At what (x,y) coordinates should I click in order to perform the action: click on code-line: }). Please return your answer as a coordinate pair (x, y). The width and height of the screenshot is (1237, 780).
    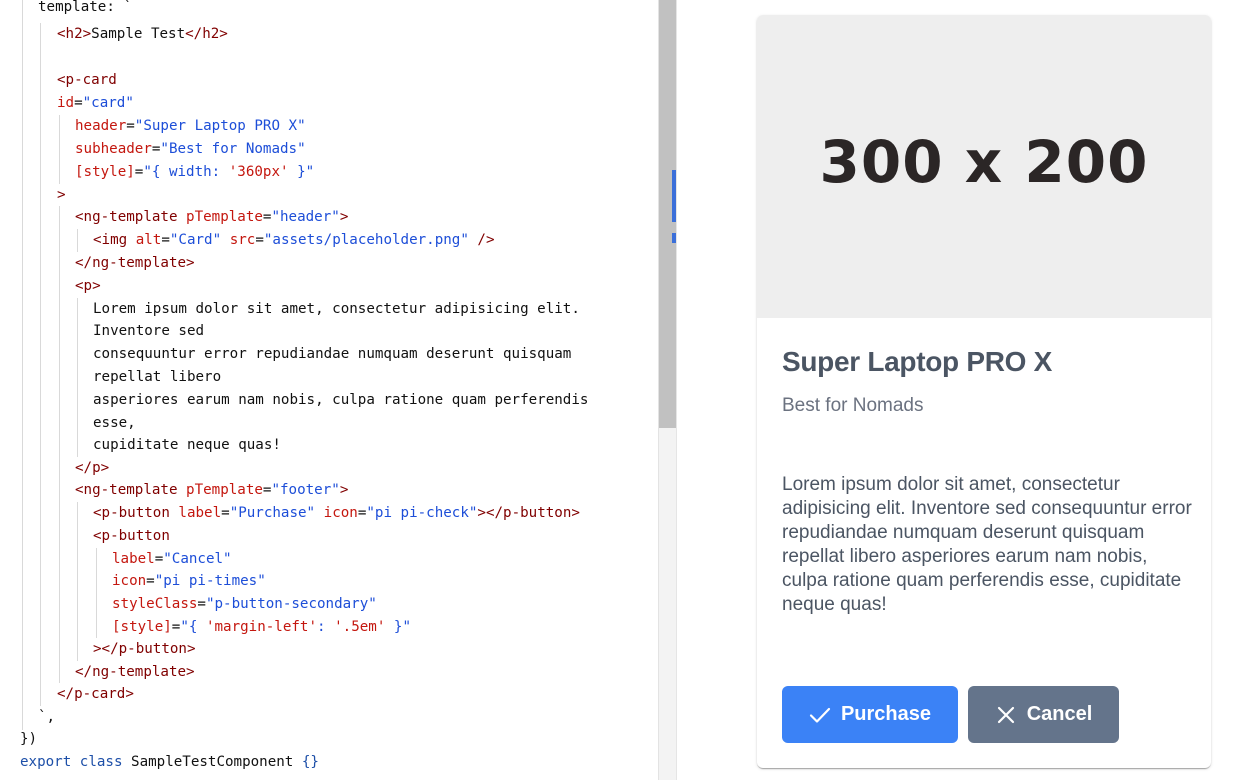
    Looking at the image, I should click on (28, 739).